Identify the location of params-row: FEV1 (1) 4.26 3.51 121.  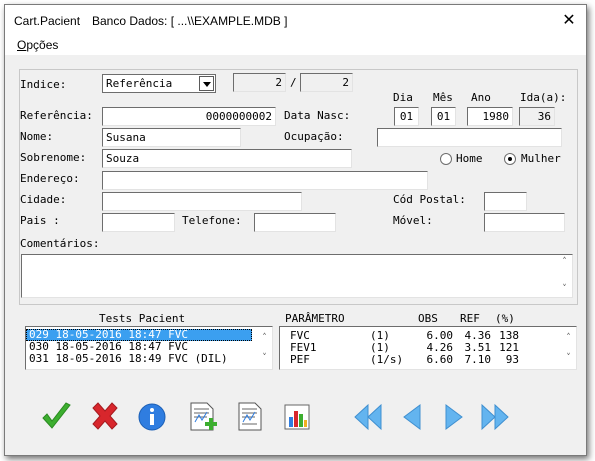
(430, 347).